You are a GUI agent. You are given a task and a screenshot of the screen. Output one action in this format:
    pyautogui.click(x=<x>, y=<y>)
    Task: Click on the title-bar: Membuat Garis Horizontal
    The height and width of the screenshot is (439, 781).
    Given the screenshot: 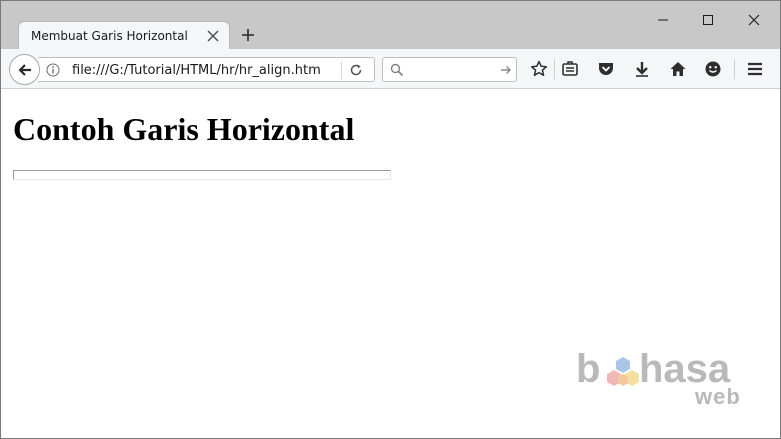 What is the action you would take?
    pyautogui.click(x=390, y=25)
    